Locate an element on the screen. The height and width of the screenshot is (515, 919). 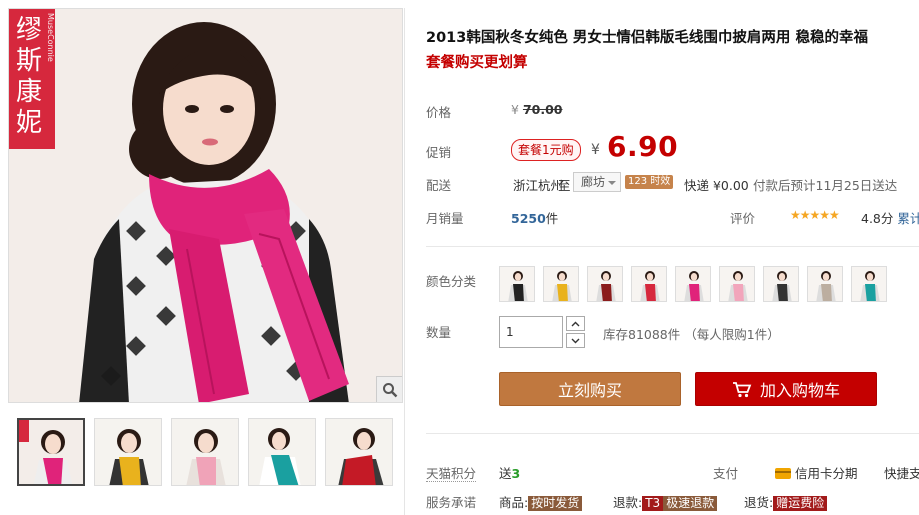
cart-icon is located at coordinates (742, 389).